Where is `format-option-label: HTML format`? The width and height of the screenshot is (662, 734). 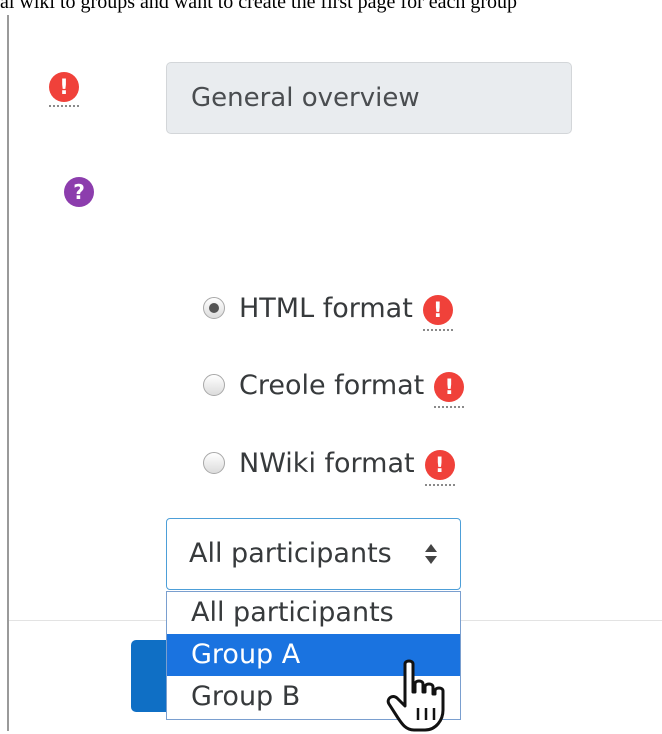 format-option-label: HTML format is located at coordinates (326, 308).